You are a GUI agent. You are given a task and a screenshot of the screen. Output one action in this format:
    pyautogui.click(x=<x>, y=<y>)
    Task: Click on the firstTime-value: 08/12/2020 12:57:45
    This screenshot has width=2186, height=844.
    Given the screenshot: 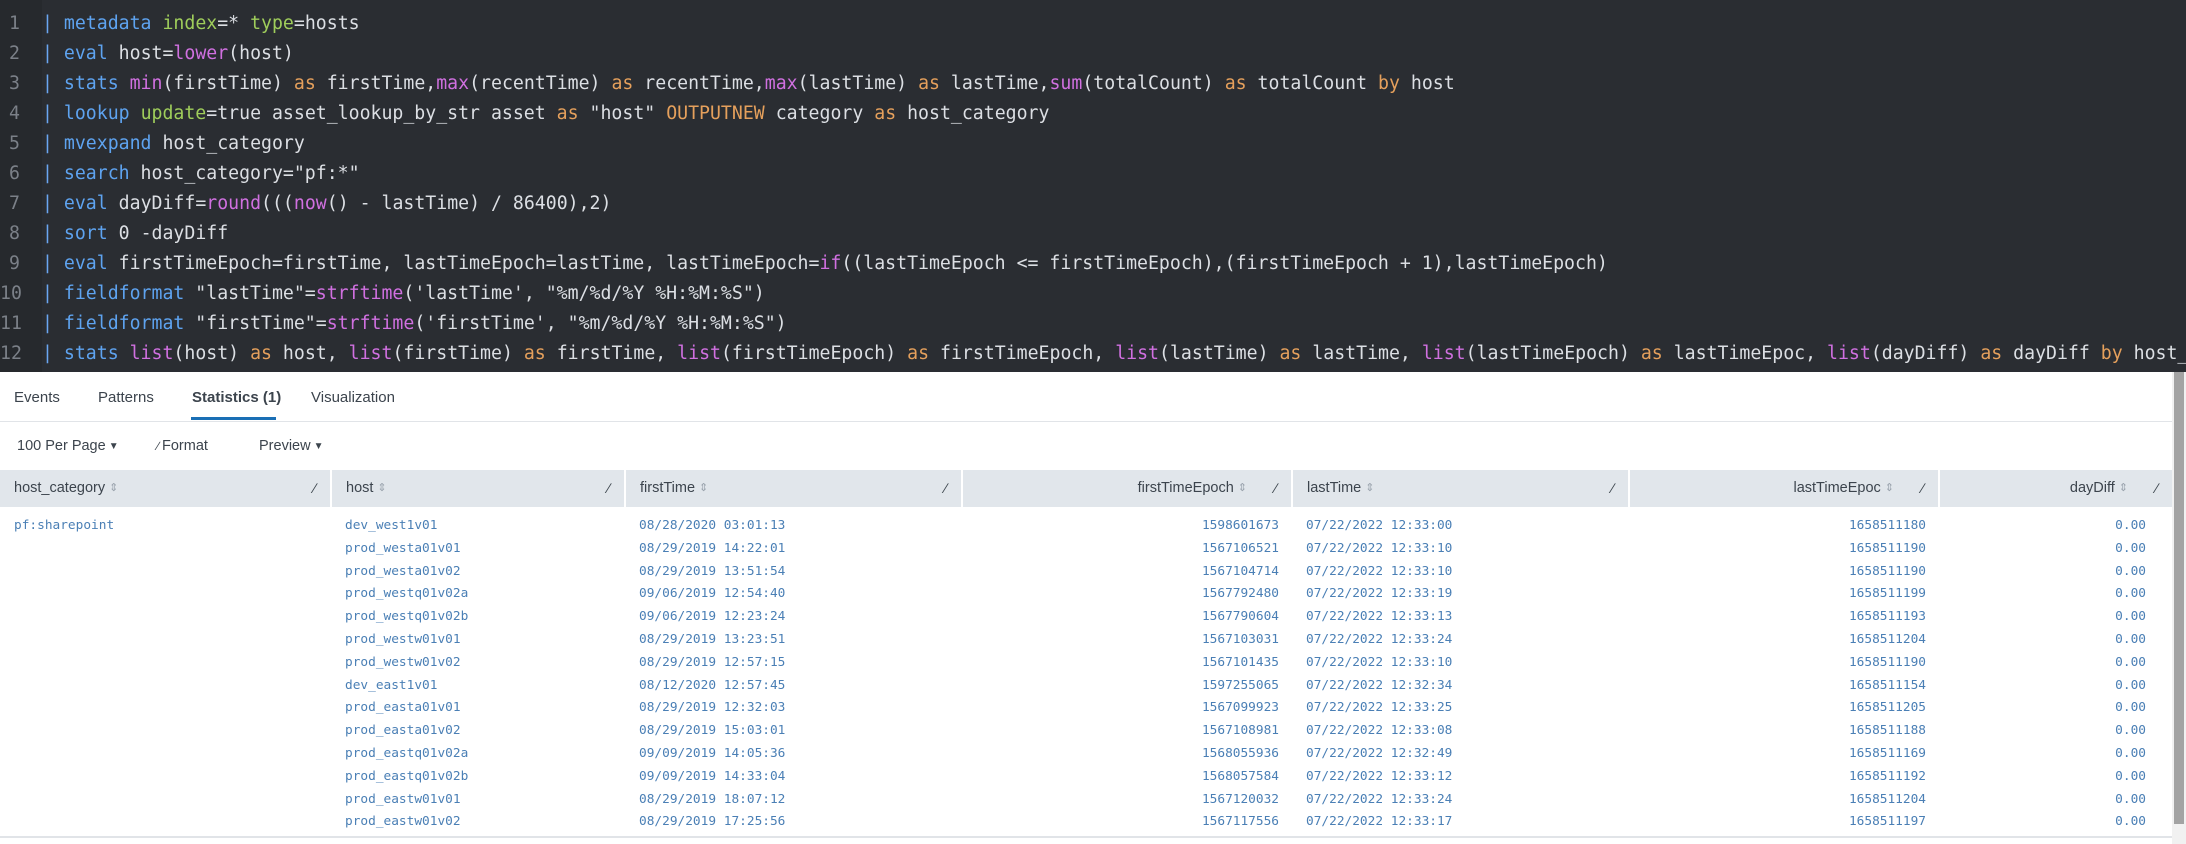 What is the action you would take?
    pyautogui.click(x=789, y=686)
    